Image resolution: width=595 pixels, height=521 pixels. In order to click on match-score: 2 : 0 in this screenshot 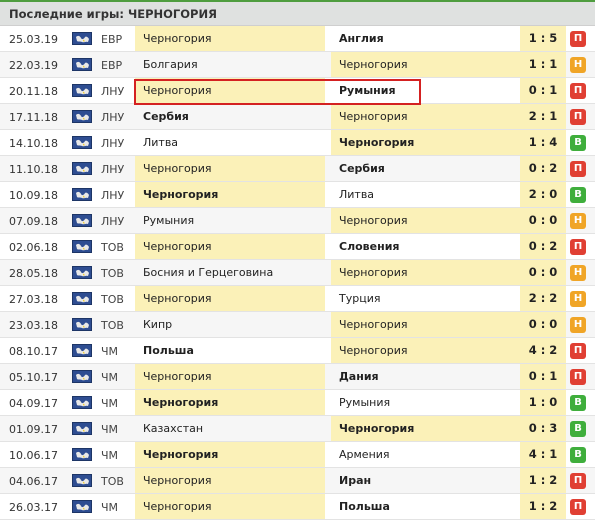, I will do `click(543, 194)`.